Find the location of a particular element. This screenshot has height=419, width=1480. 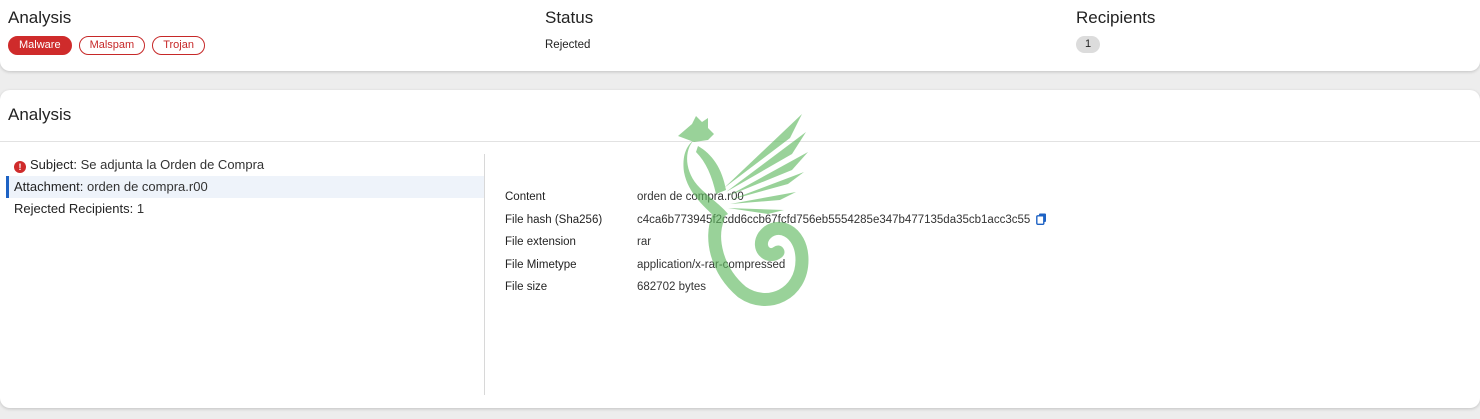

tree-item-subject: ! Subject: Se adjunta la Orden de Compra is located at coordinates (245, 165).